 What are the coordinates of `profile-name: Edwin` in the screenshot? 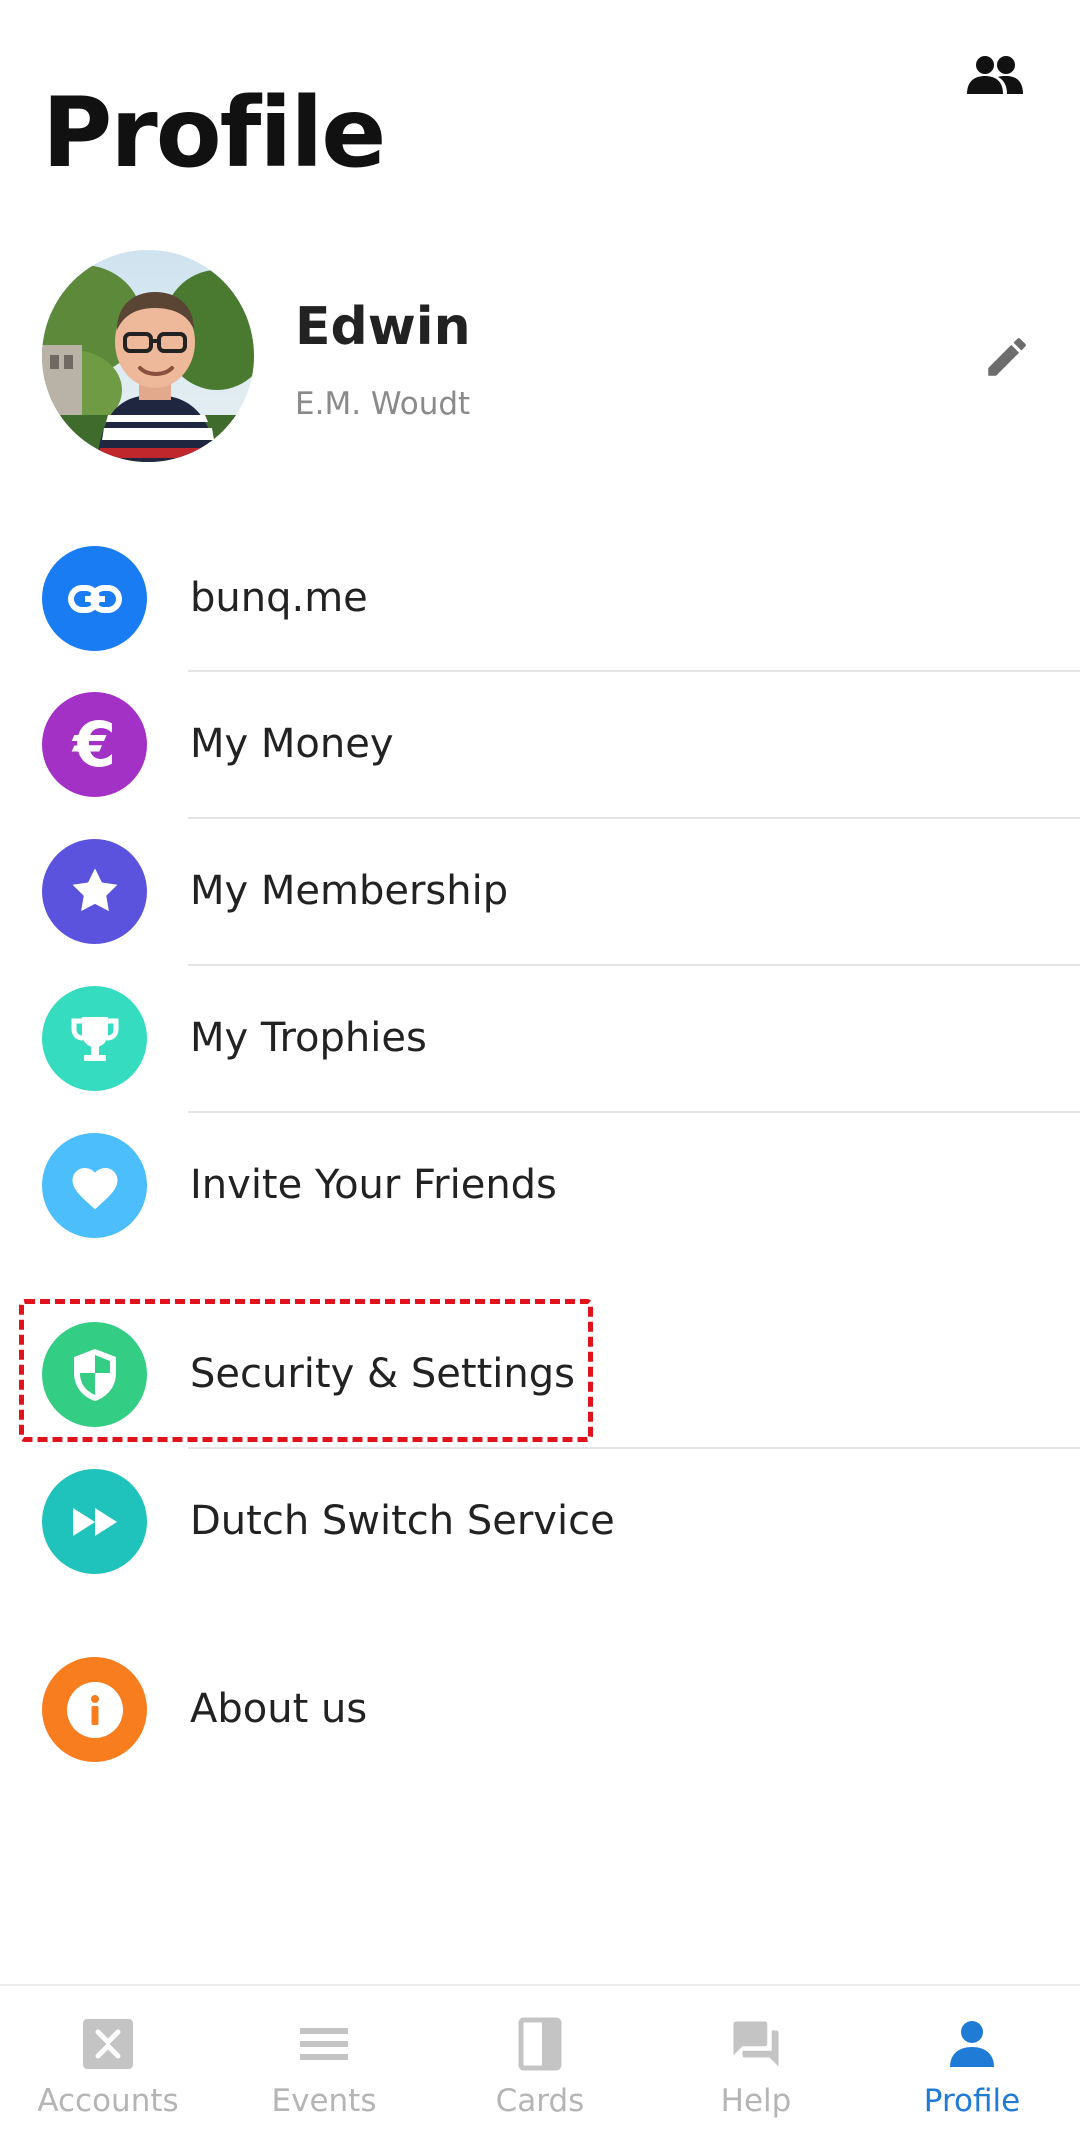 It's located at (383, 327).